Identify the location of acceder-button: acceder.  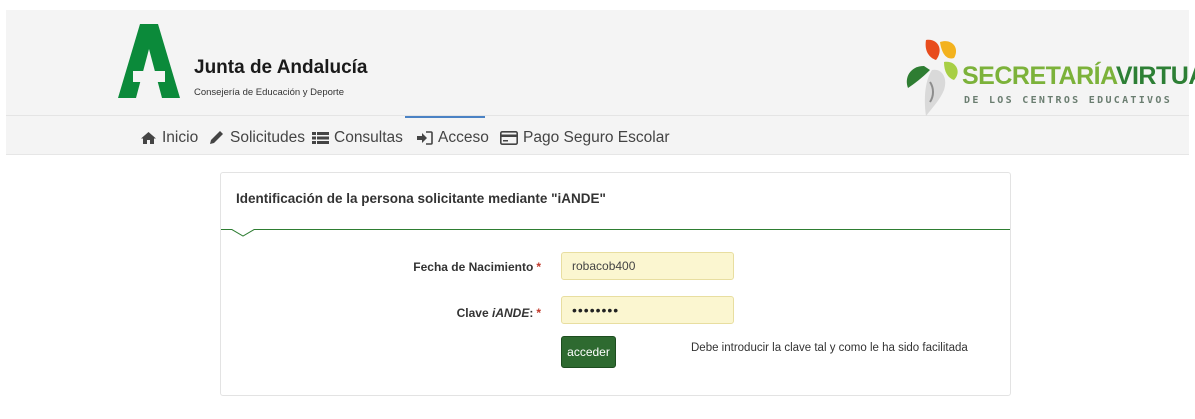
(588, 352).